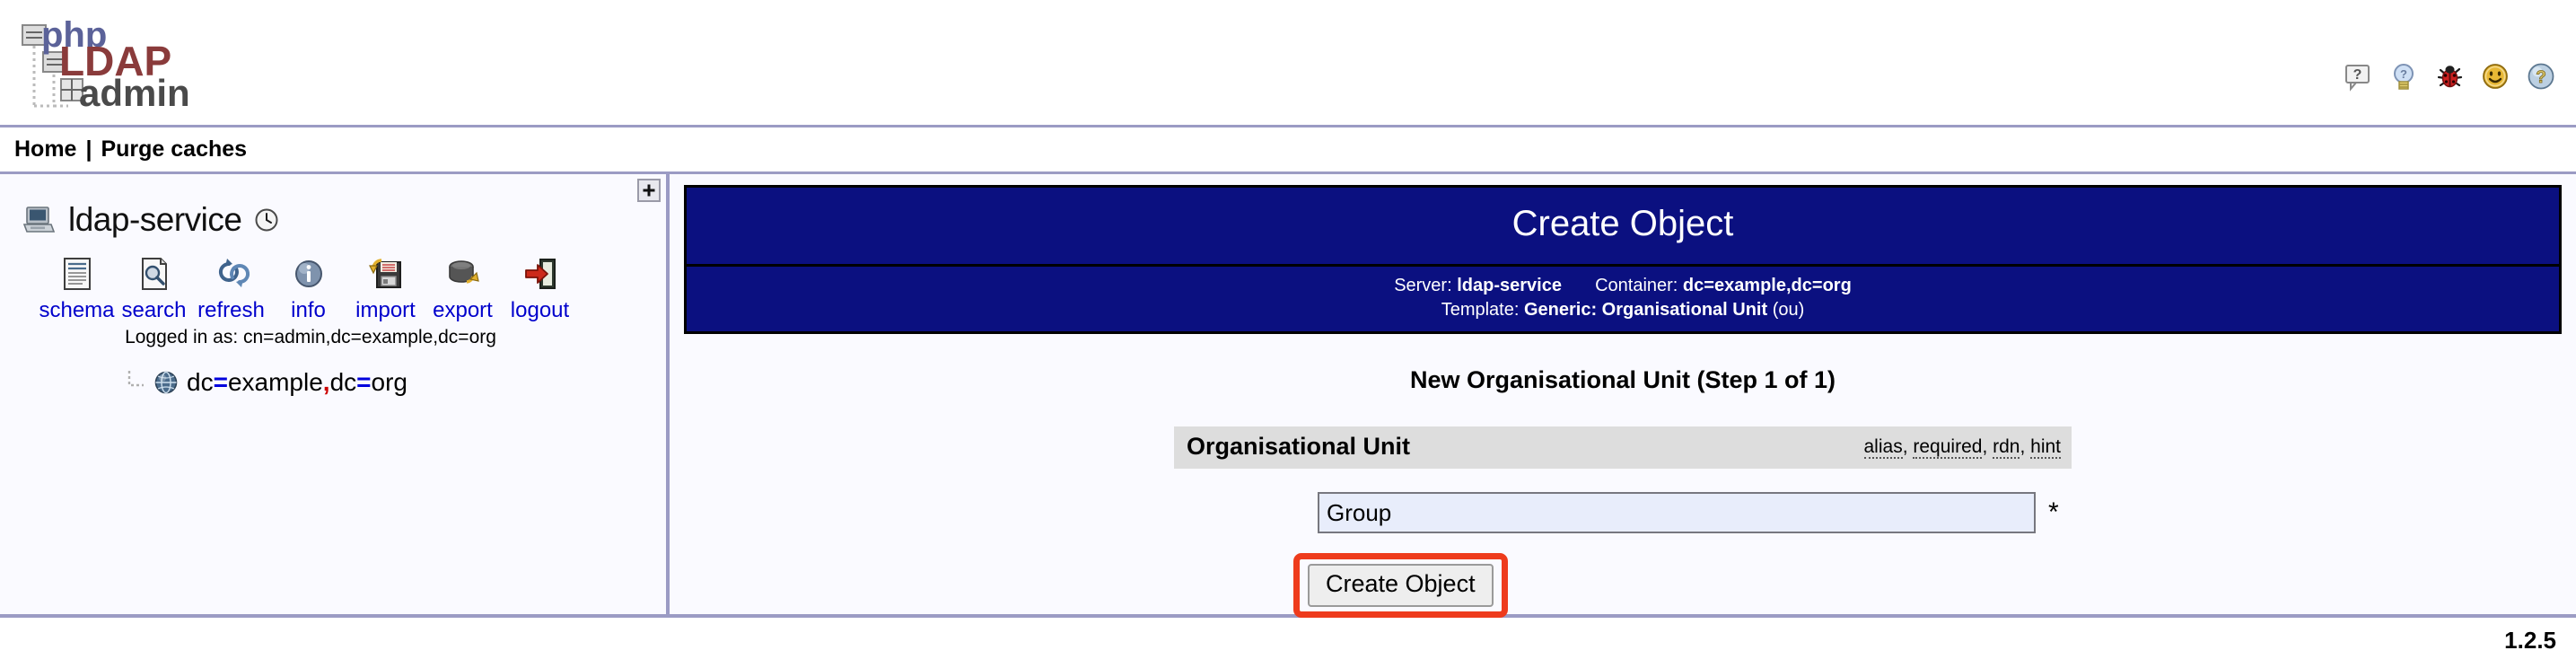 The height and width of the screenshot is (668, 2576). Describe the element at coordinates (39, 220) in the screenshot. I see `server-computer-icon` at that location.